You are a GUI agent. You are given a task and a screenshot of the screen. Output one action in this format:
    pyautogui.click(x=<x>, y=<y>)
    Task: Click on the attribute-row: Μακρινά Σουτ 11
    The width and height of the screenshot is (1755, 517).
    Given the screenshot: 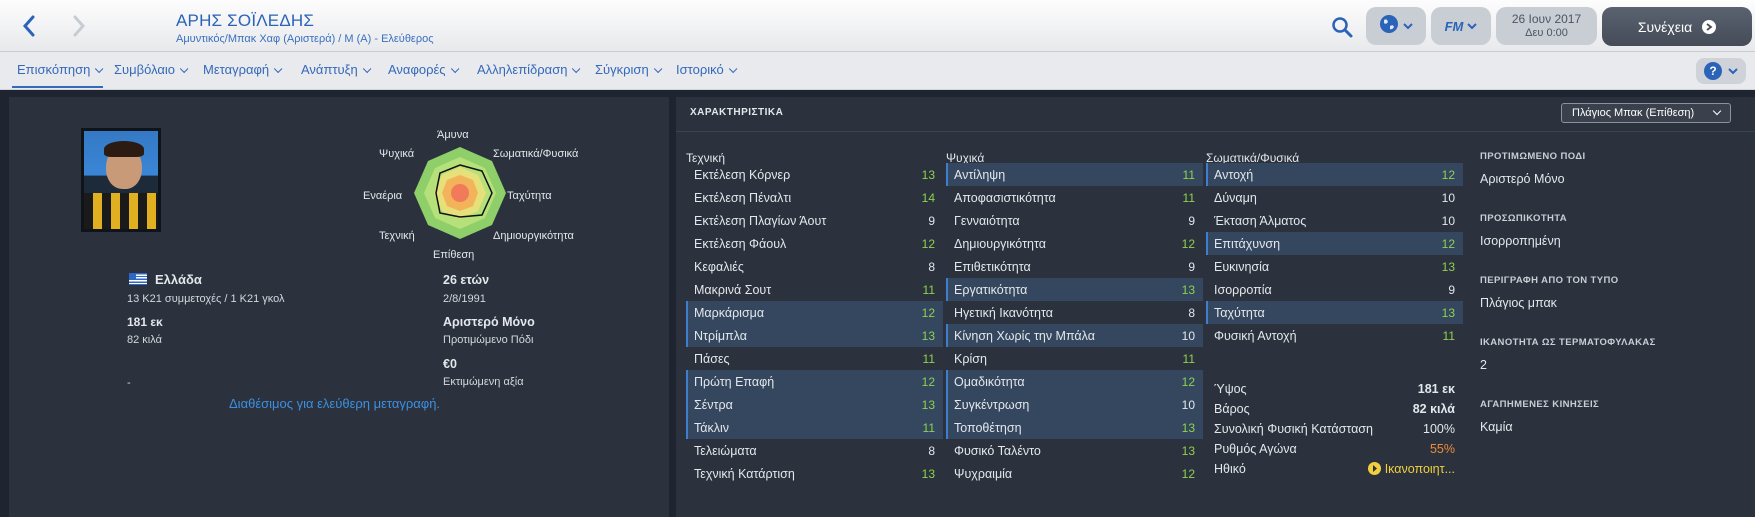 What is the action you would take?
    pyautogui.click(x=814, y=289)
    